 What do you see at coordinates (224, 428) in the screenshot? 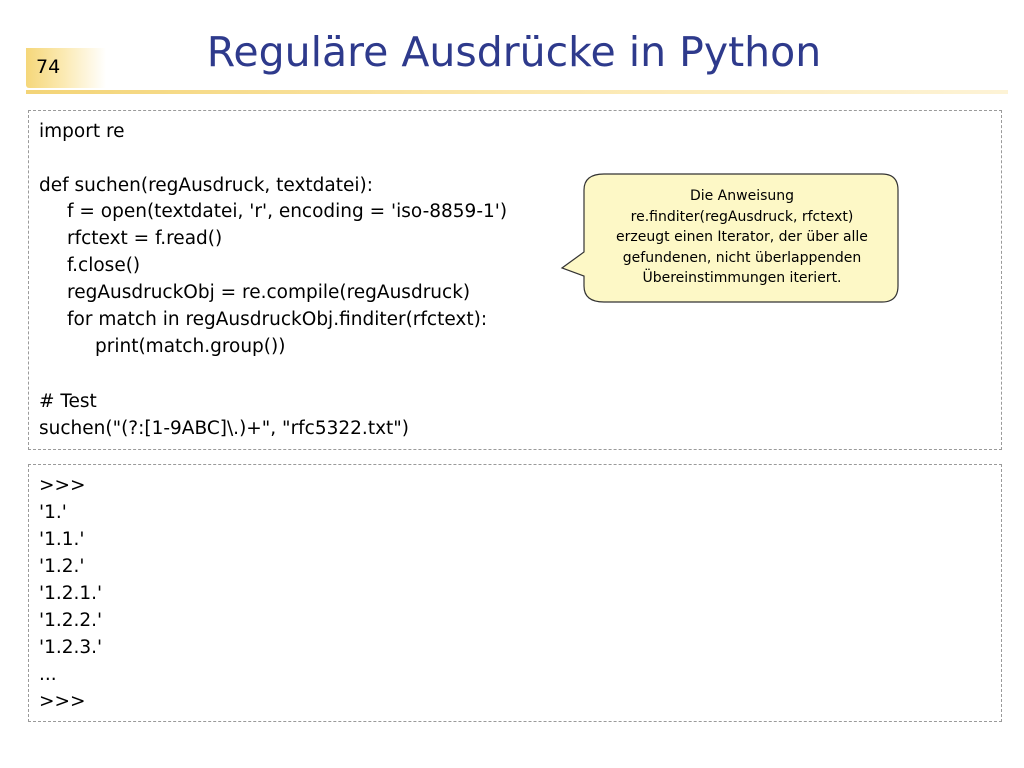
I see `code-line-call: suchen("(?:[1-9ABC]\.)+", "rfc5322.txt")` at bounding box center [224, 428].